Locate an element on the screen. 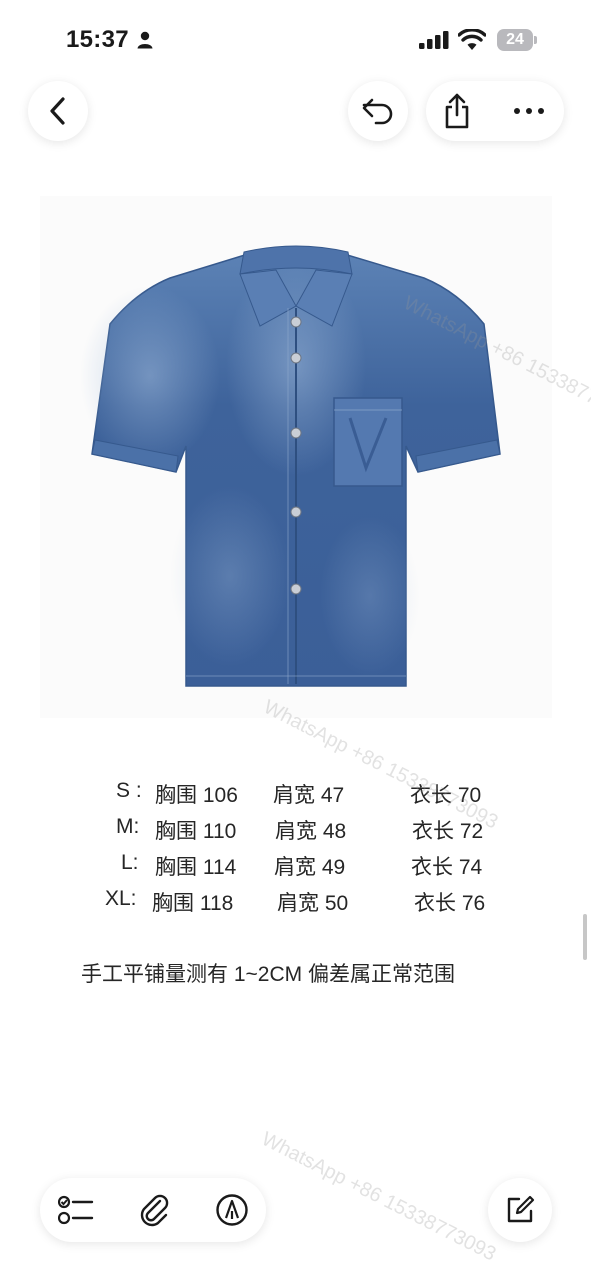  size-label: M: is located at coordinates (128, 826).